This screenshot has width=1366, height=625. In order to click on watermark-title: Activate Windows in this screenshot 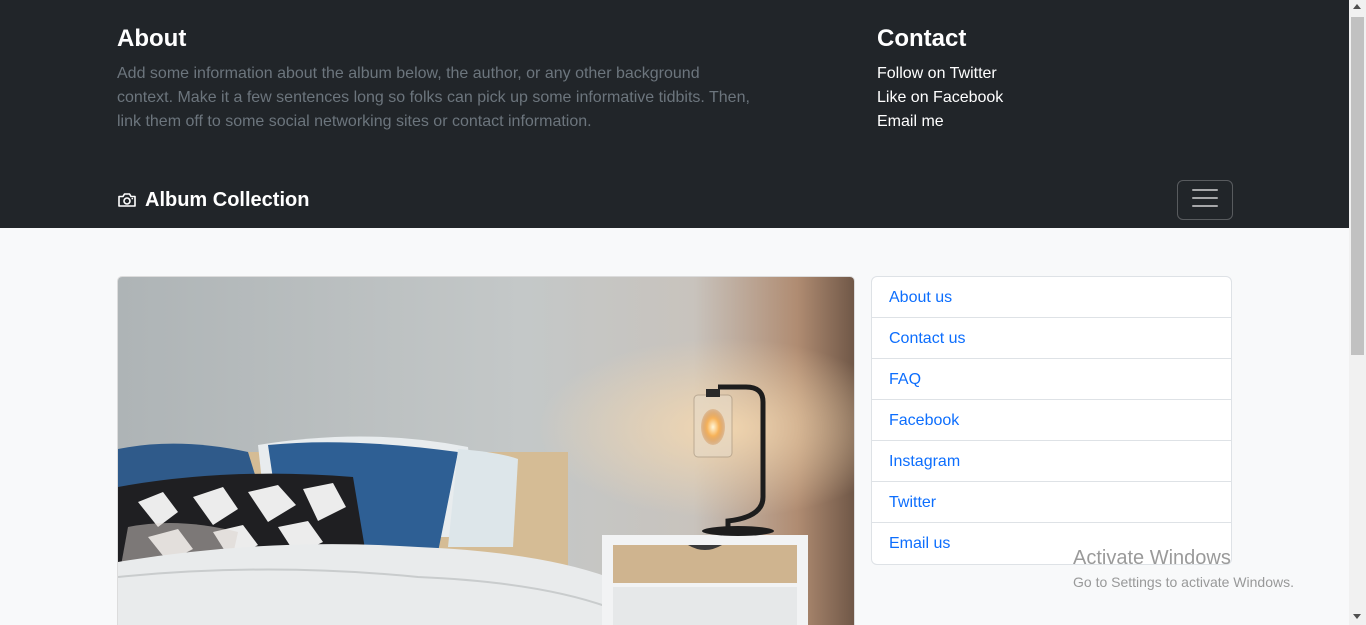, I will do `click(1152, 558)`.